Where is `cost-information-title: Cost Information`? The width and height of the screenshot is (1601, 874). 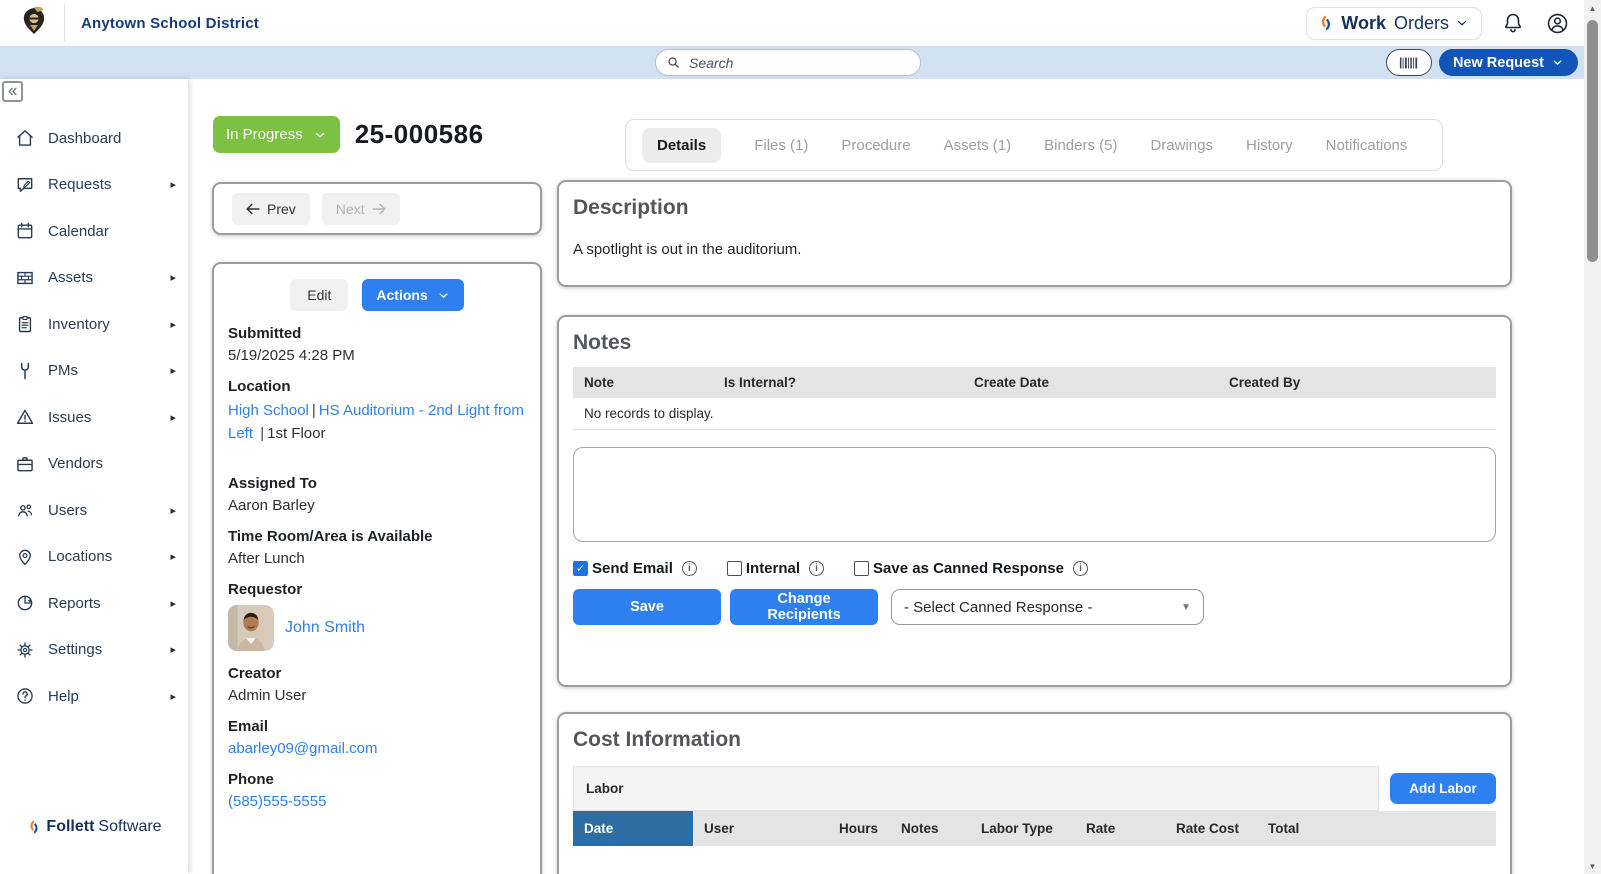
cost-information-title: Cost Information is located at coordinates (657, 739).